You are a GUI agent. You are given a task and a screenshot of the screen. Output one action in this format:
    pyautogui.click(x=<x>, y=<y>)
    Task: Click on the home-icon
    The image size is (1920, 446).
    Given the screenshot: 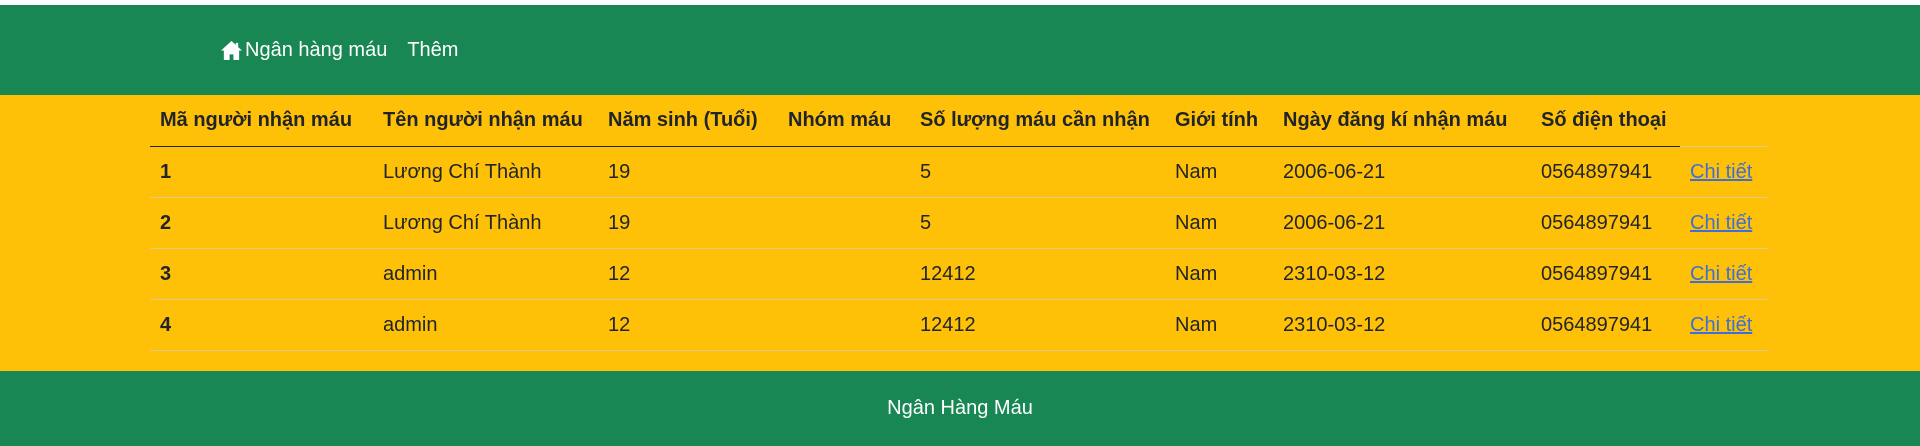 What is the action you would take?
    pyautogui.click(x=231, y=50)
    